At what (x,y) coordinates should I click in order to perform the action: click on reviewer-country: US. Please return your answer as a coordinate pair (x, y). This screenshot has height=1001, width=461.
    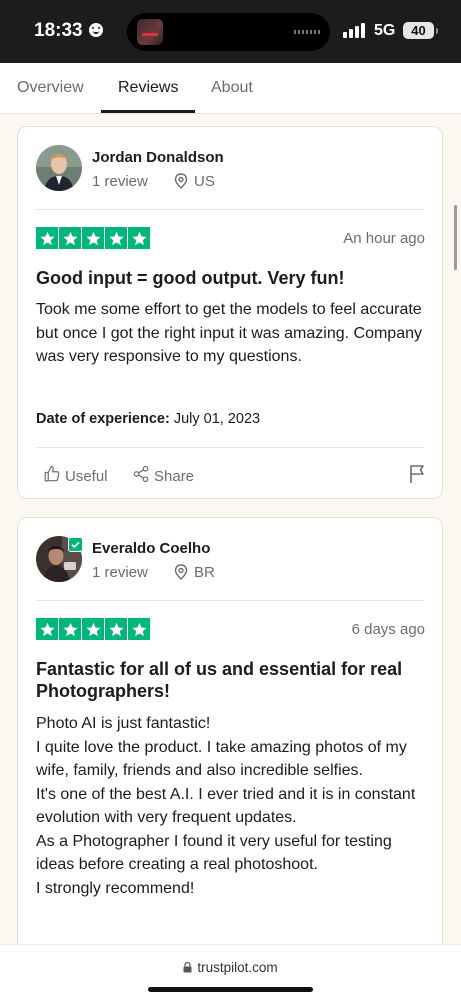
    Looking at the image, I should click on (204, 181).